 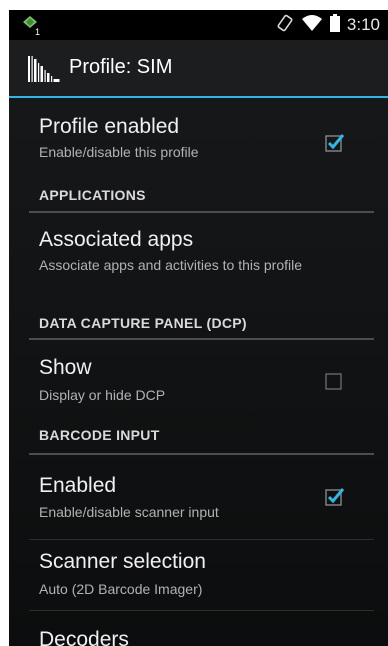 I want to click on page-title: Profile: SIM, so click(x=121, y=67).